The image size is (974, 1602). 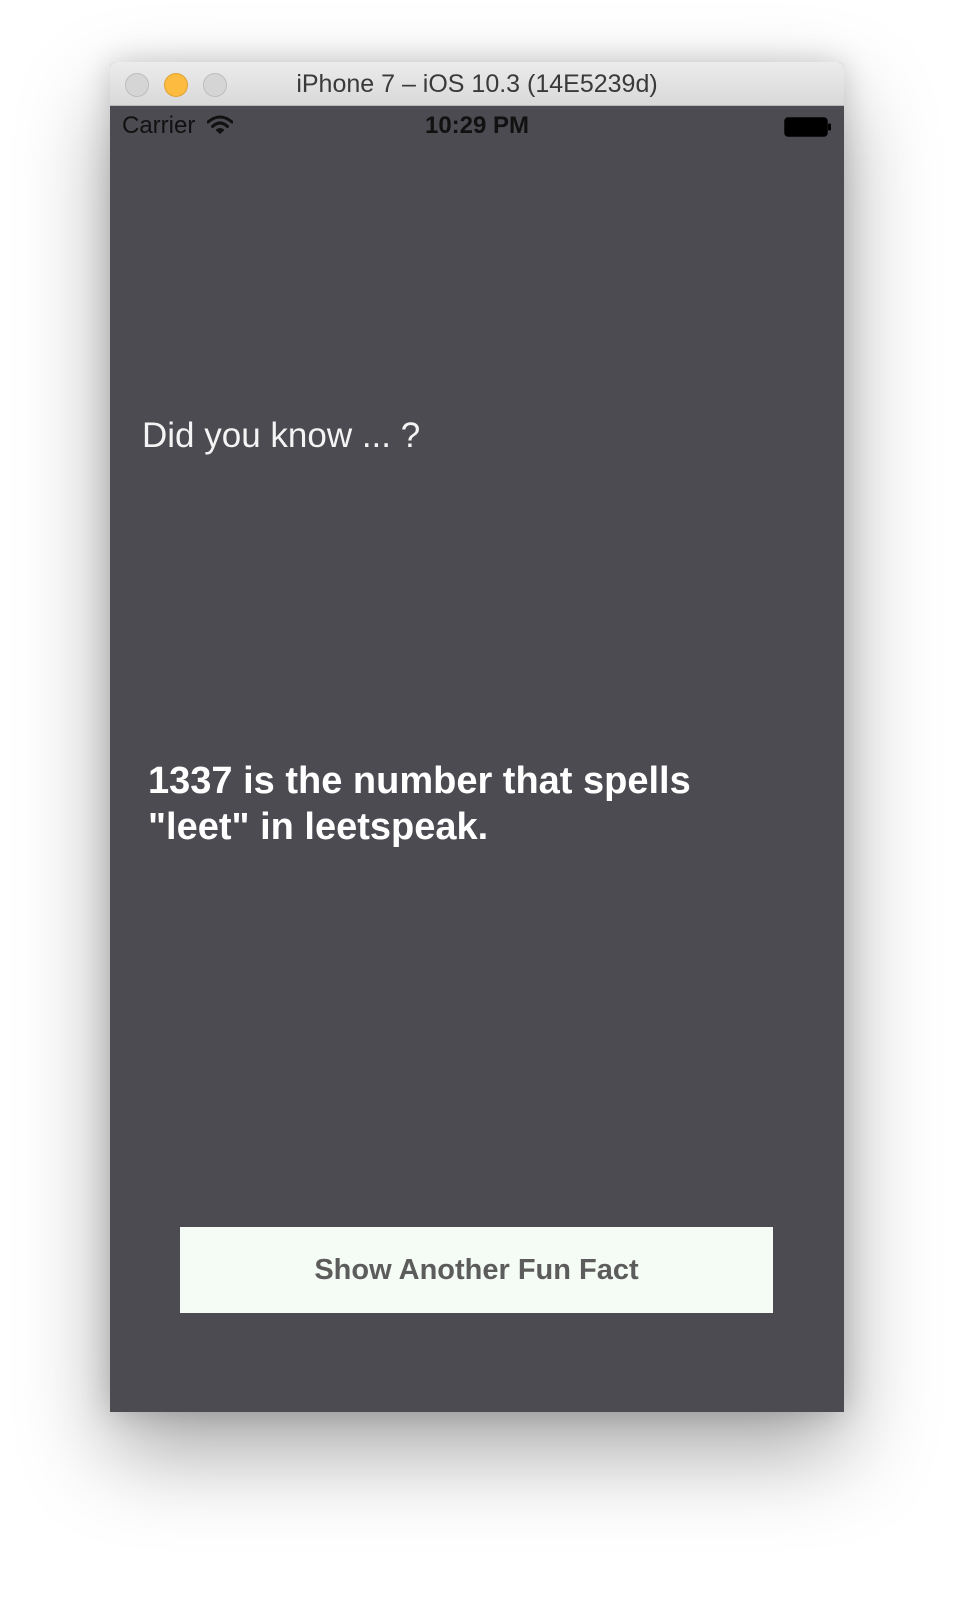 What do you see at coordinates (807, 127) in the screenshot?
I see `battery-icon` at bounding box center [807, 127].